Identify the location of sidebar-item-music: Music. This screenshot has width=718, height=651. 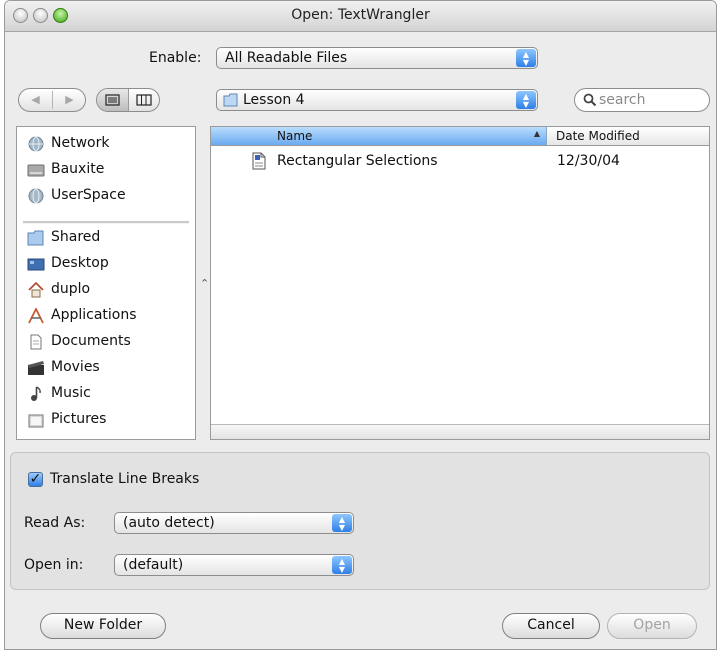
(109, 394).